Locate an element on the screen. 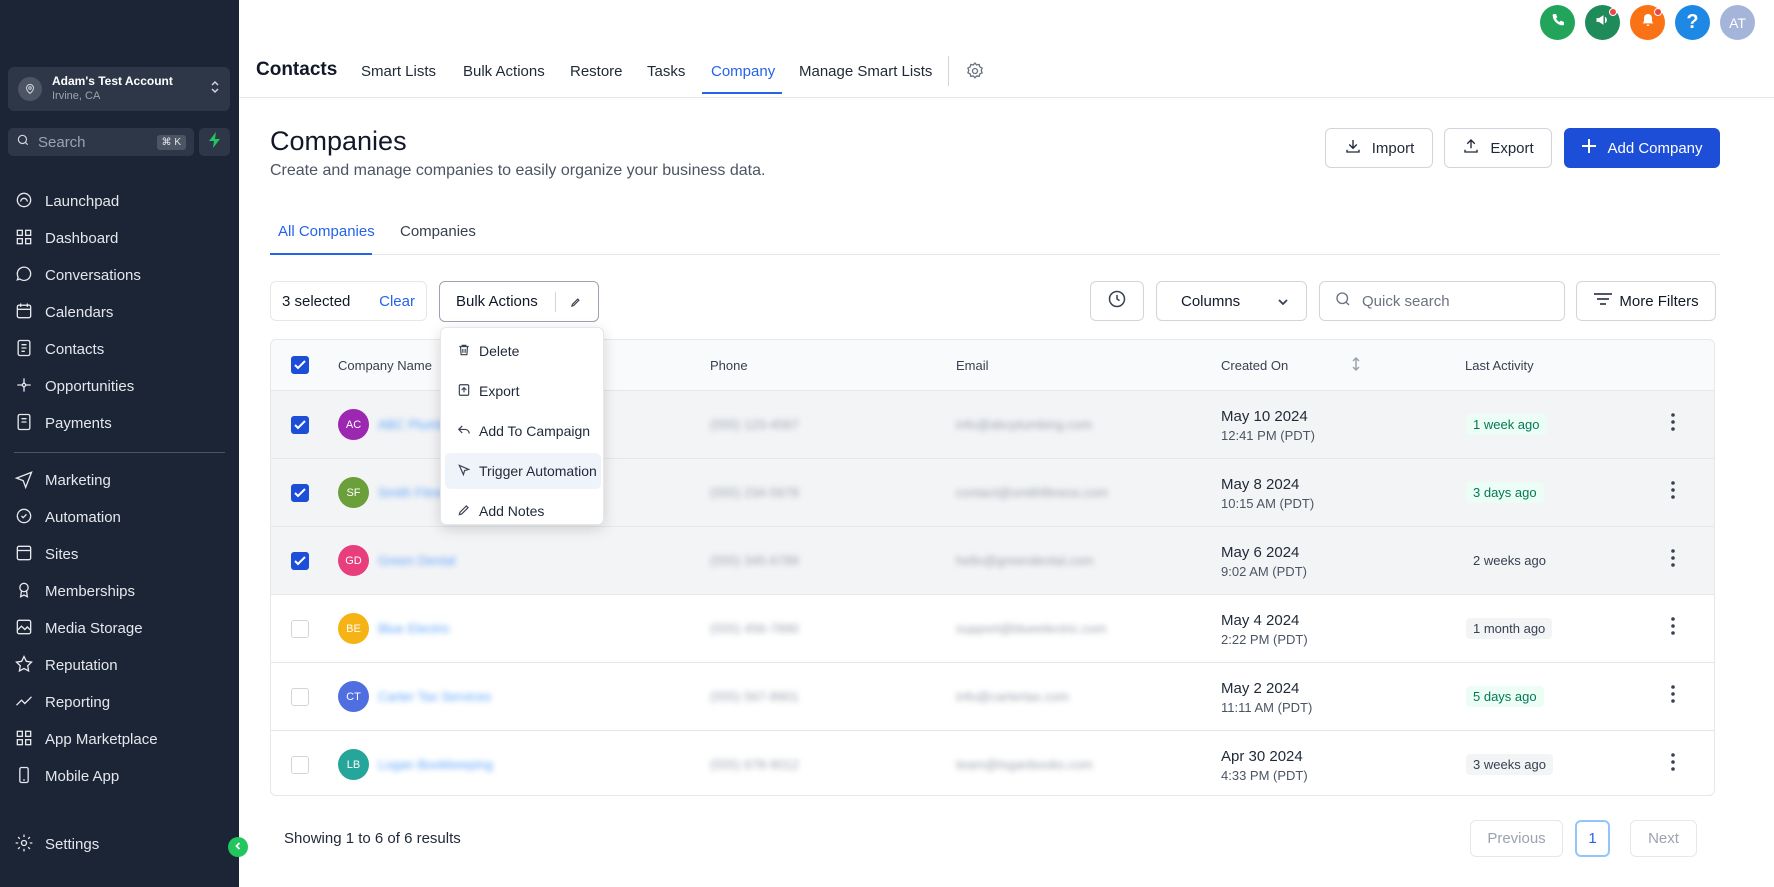  header-email: Email is located at coordinates (972, 365).